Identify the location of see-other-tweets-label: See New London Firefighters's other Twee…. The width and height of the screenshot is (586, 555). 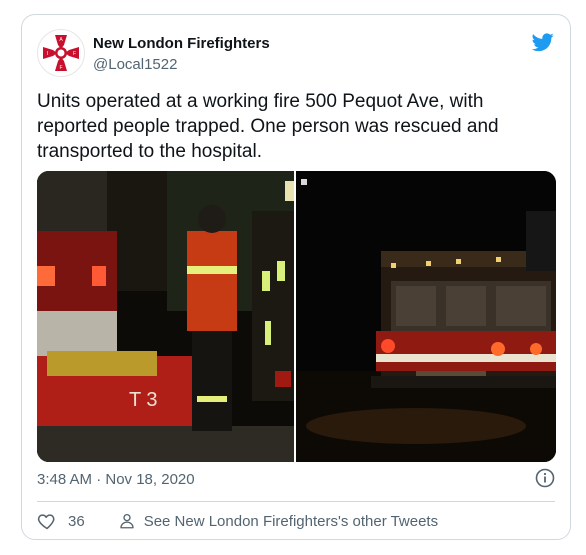
(291, 521).